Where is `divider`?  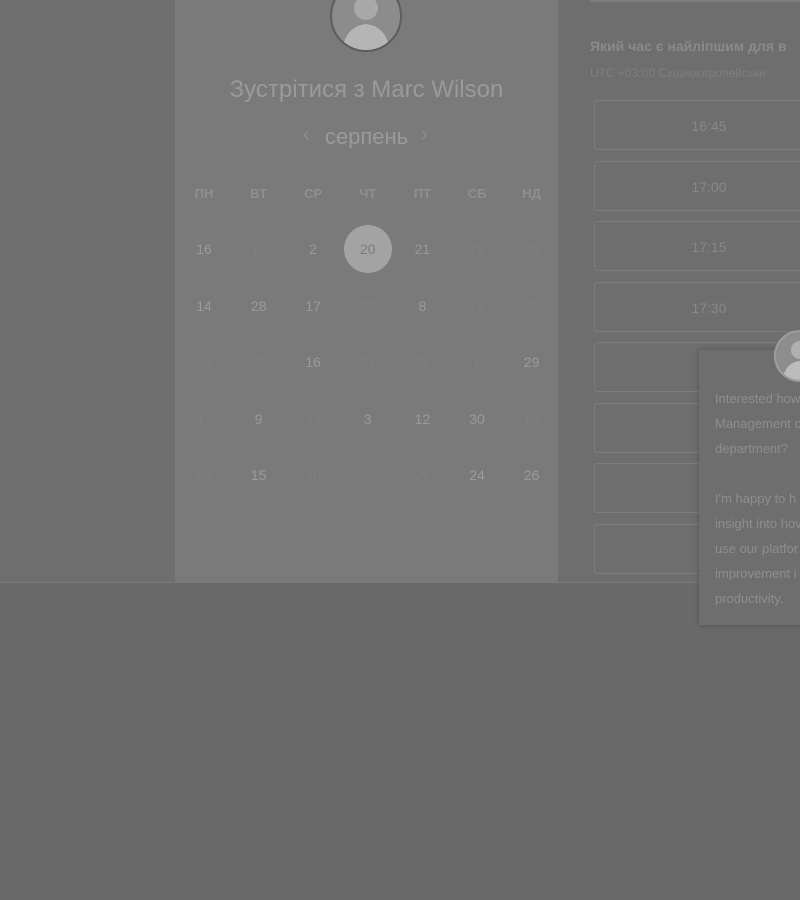
divider is located at coordinates (695, 1).